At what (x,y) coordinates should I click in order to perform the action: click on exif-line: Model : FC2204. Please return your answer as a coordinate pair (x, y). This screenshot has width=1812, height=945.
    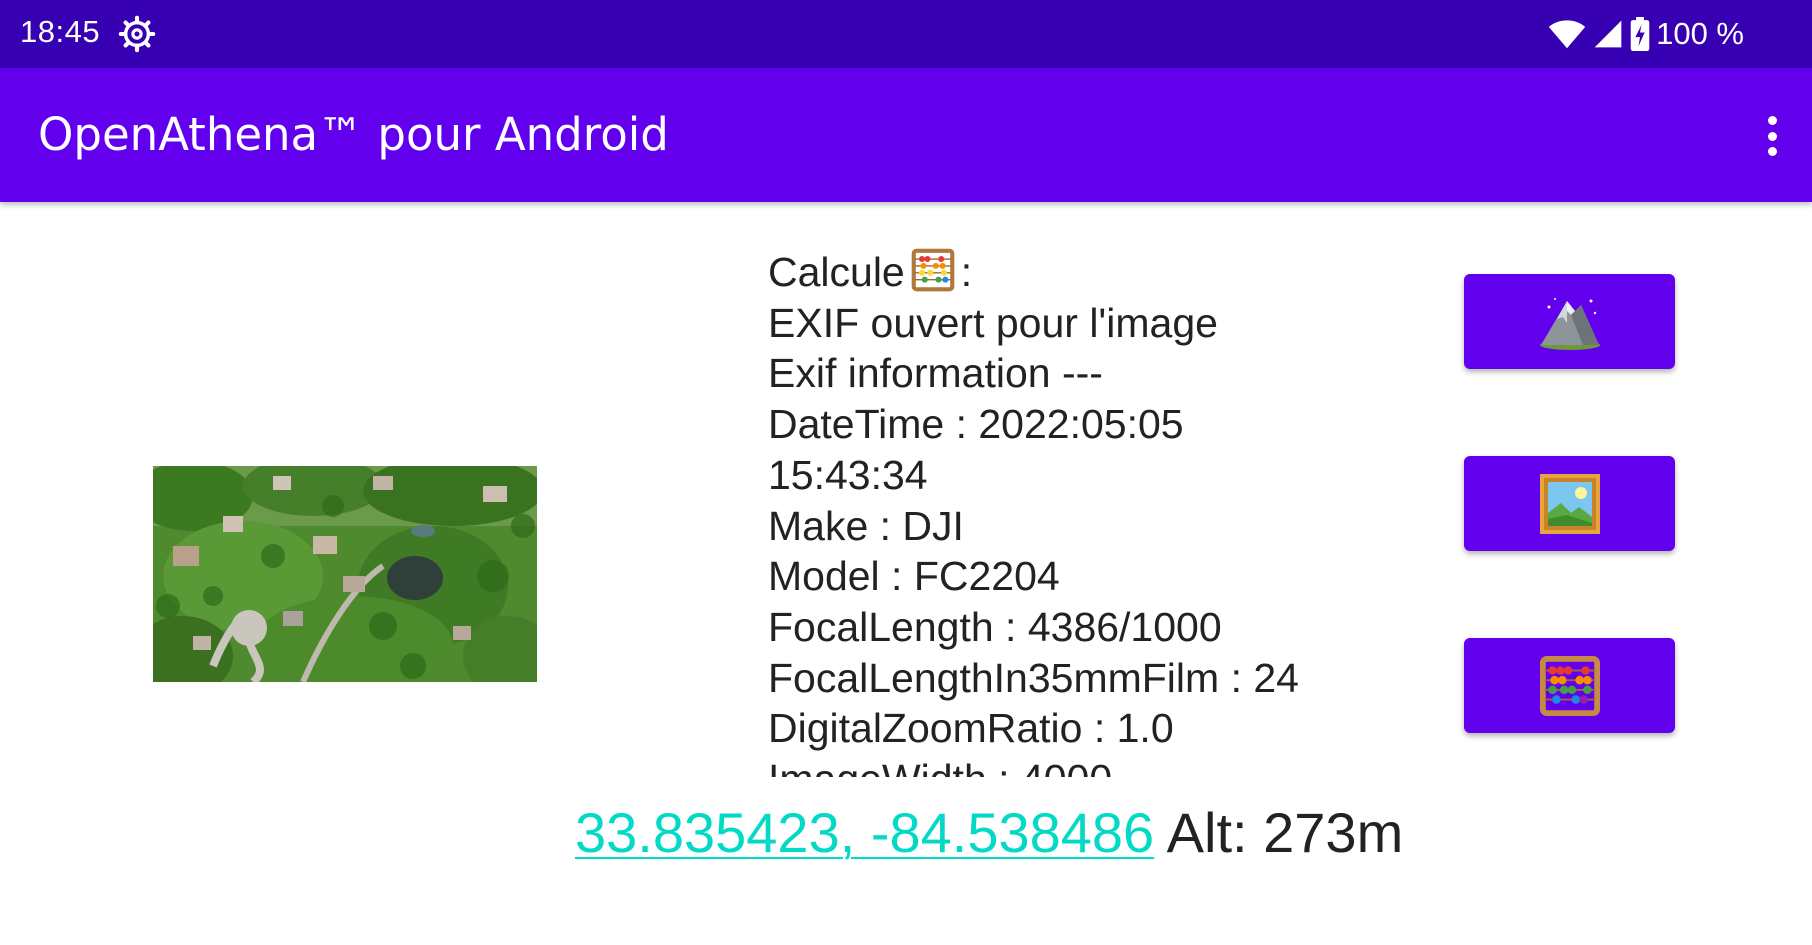
    Looking at the image, I should click on (914, 576).